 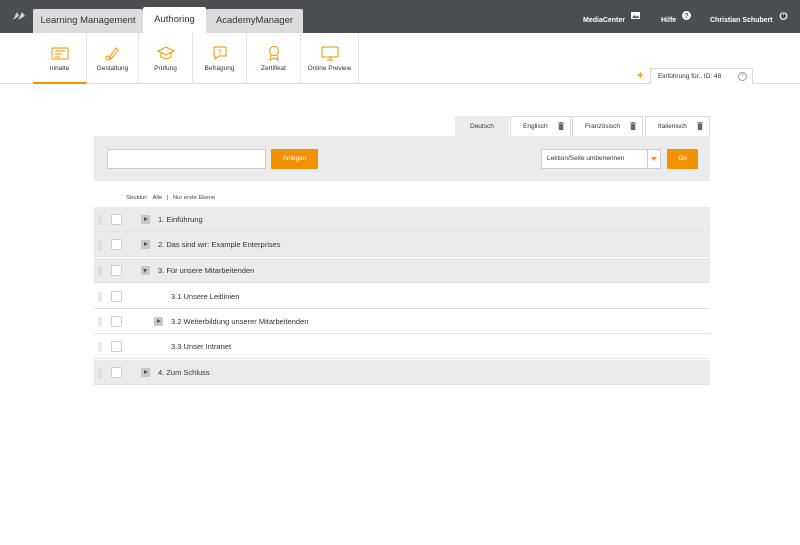 What do you see at coordinates (273, 68) in the screenshot?
I see `tool-label: Zertifikat` at bounding box center [273, 68].